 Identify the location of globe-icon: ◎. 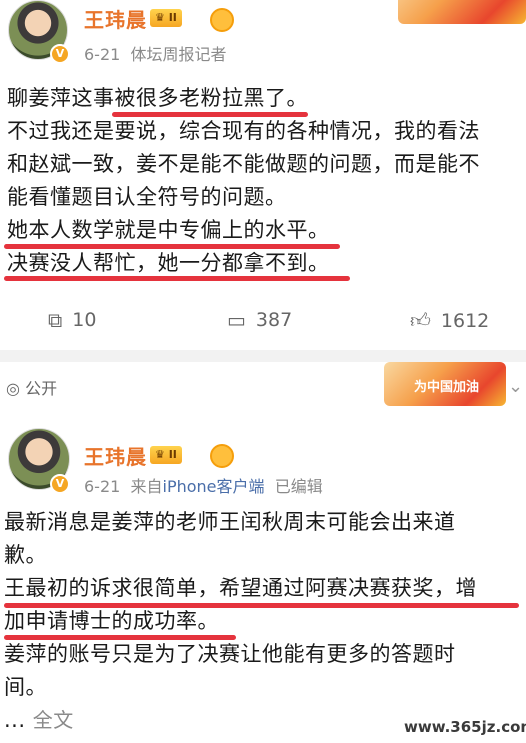
(13, 388).